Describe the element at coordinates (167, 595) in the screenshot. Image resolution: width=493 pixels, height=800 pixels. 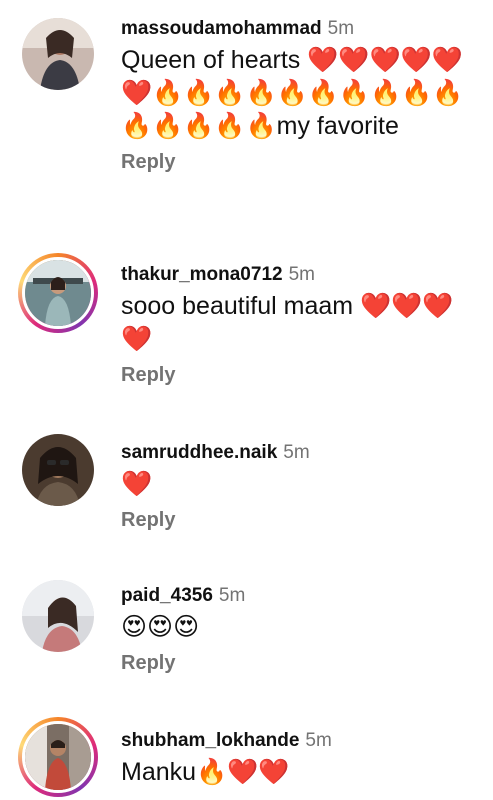
I see `comment-username: paid_4356` at that location.